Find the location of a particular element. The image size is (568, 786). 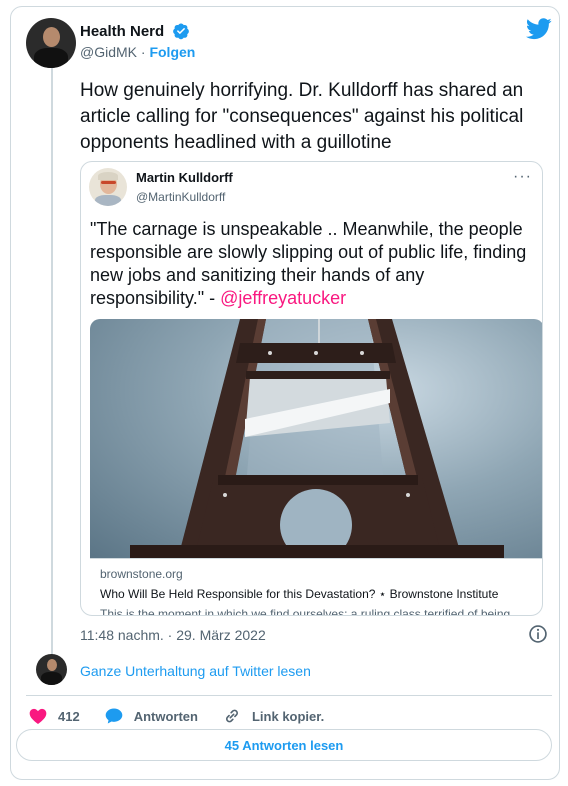

divider is located at coordinates (289, 695).